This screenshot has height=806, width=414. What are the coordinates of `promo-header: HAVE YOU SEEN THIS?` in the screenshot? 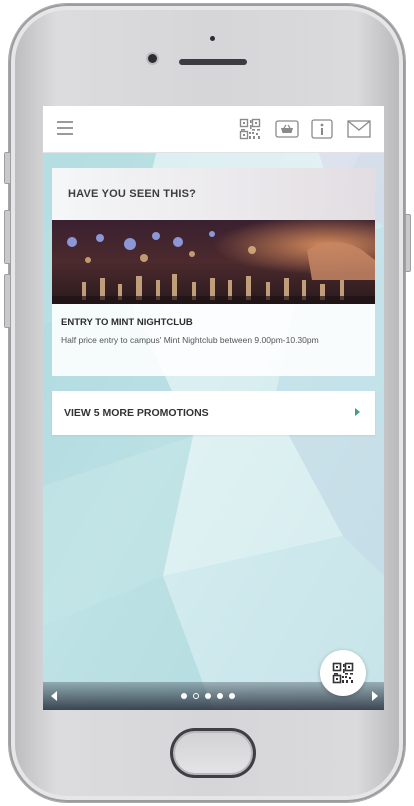 It's located at (213, 194).